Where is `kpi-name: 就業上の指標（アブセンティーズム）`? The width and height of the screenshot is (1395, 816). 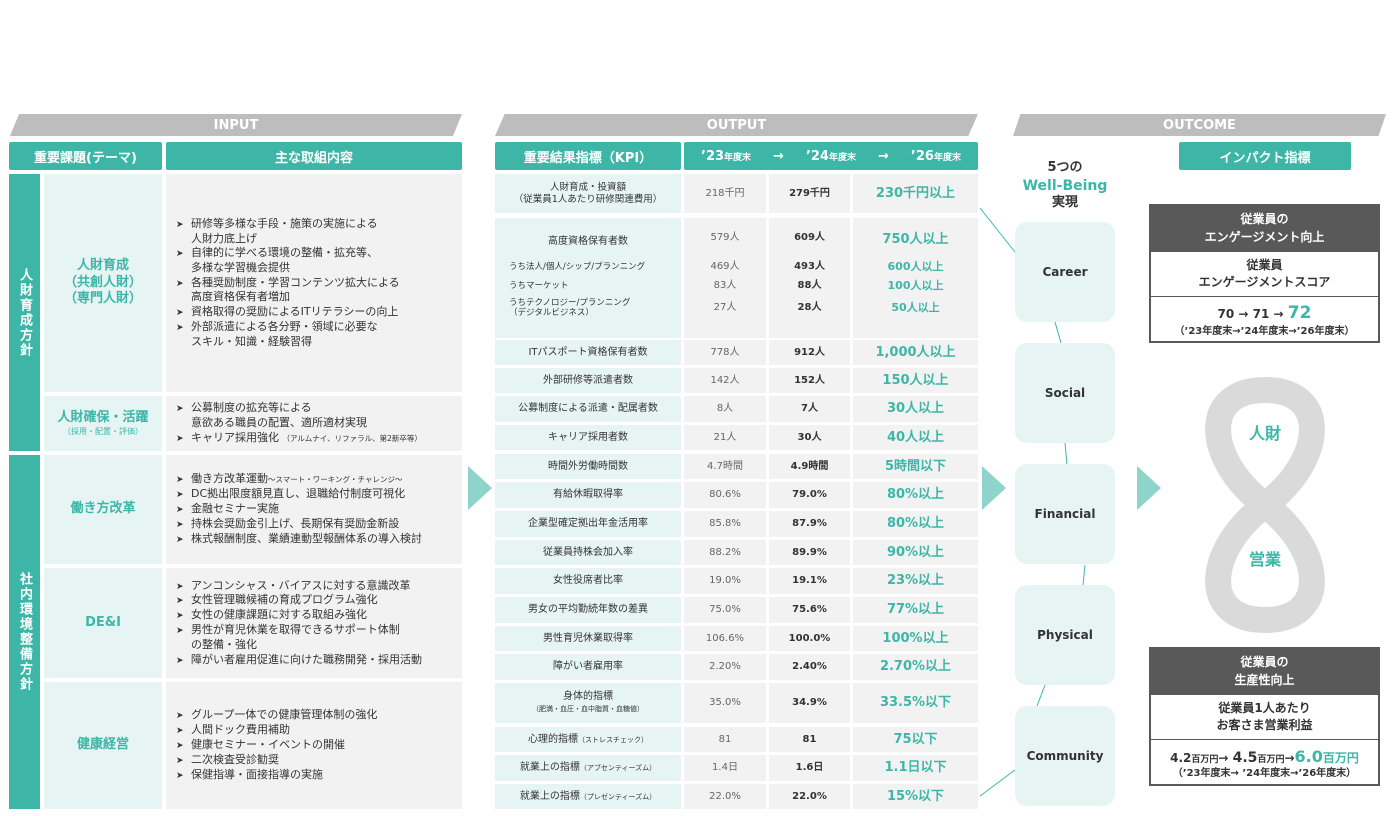
kpi-name: 就業上の指標（アブセンティーズム） is located at coordinates (588, 768).